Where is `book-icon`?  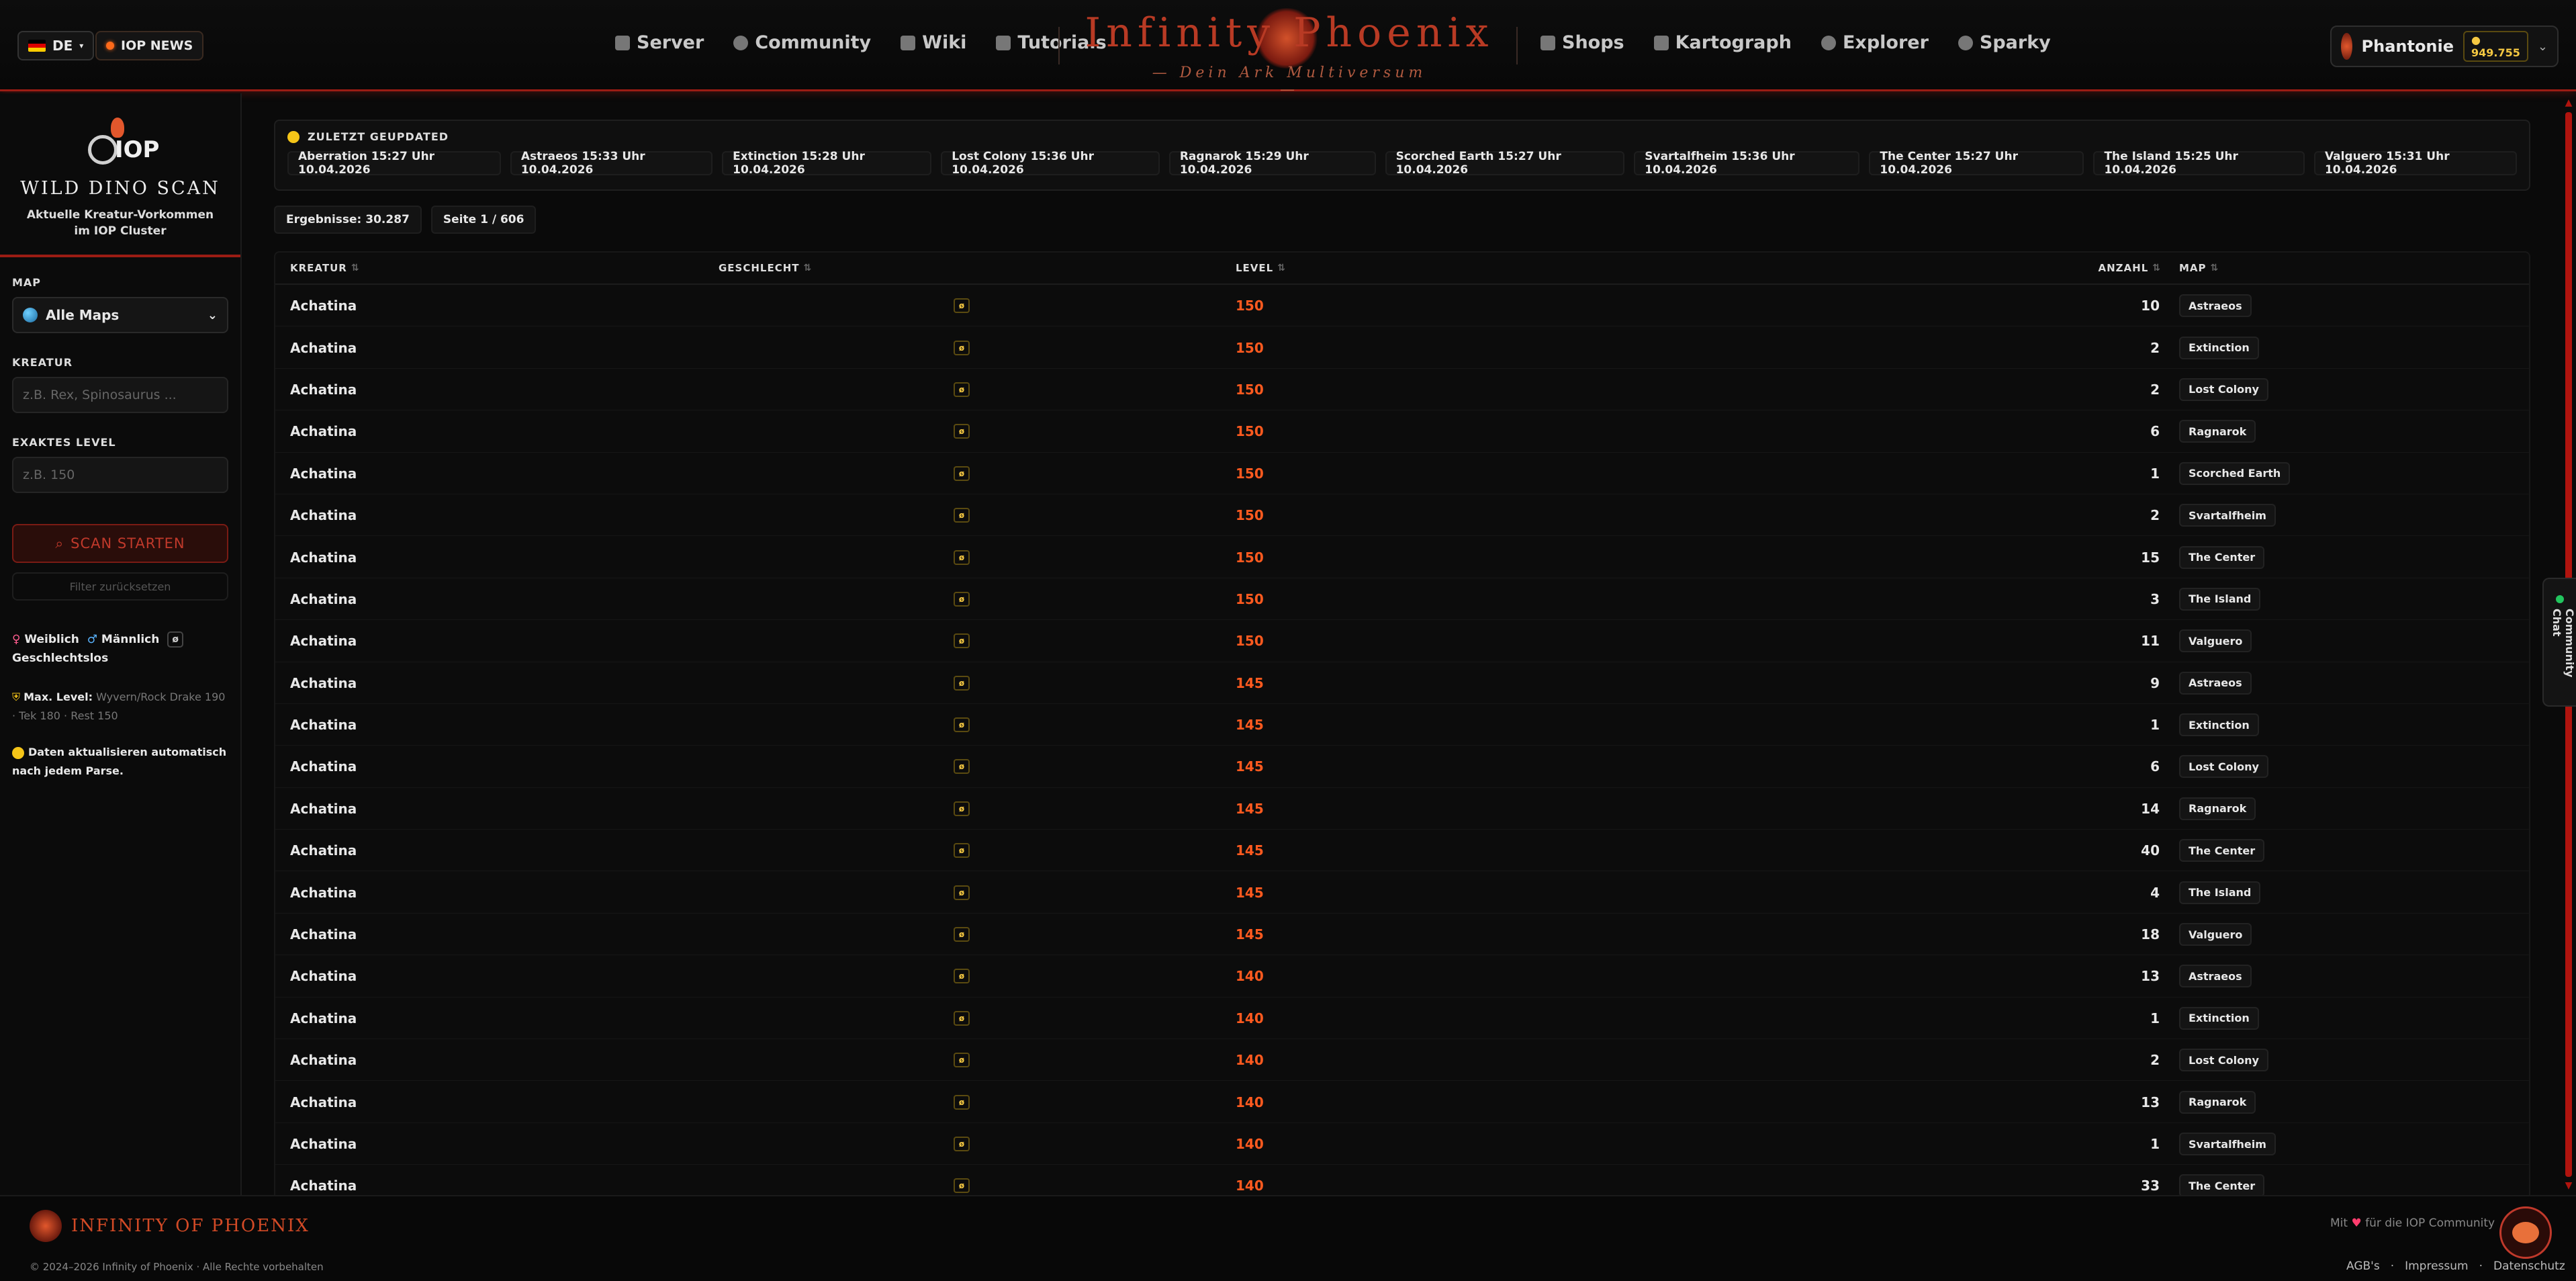 book-icon is located at coordinates (908, 42).